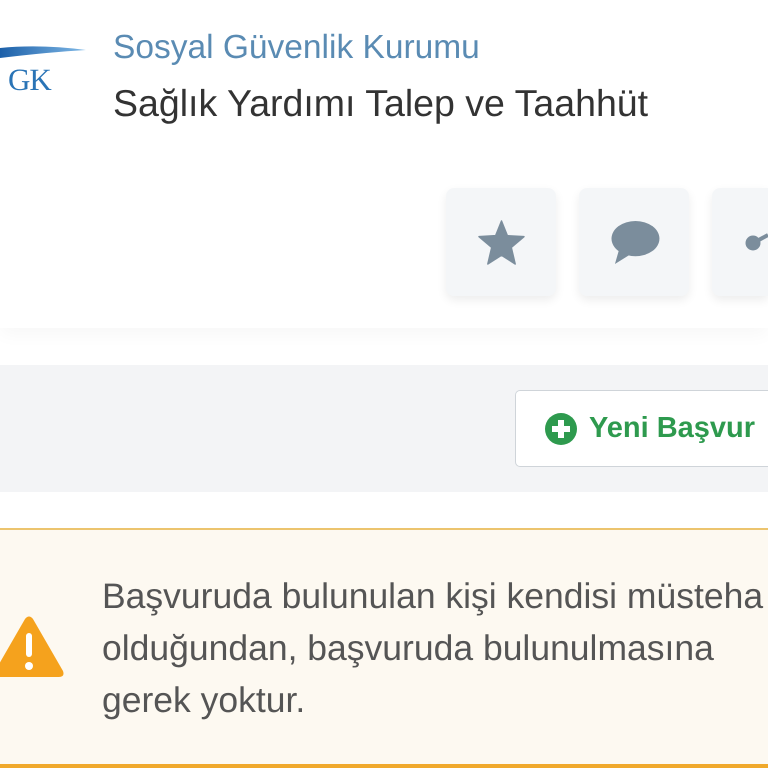 Image resolution: width=768 pixels, height=768 pixels. Describe the element at coordinates (297, 48) in the screenshot. I see `organization-name: Sosyal Güvenlik Kurumu` at that location.